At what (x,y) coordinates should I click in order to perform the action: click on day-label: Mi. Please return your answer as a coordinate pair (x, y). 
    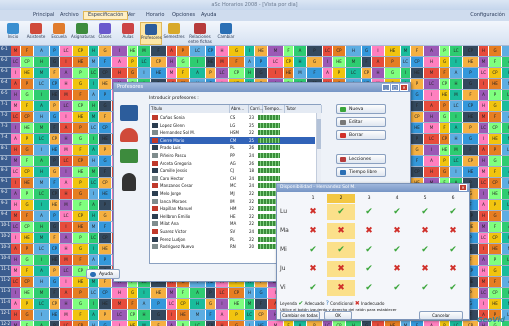
    Looking at the image, I should click on (288, 250).